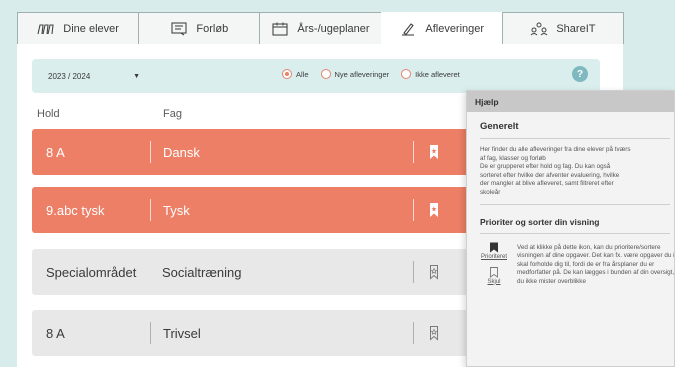  Describe the element at coordinates (92, 76) in the screenshot. I see `school-year-select: 2023 / 2024 ▼` at that location.